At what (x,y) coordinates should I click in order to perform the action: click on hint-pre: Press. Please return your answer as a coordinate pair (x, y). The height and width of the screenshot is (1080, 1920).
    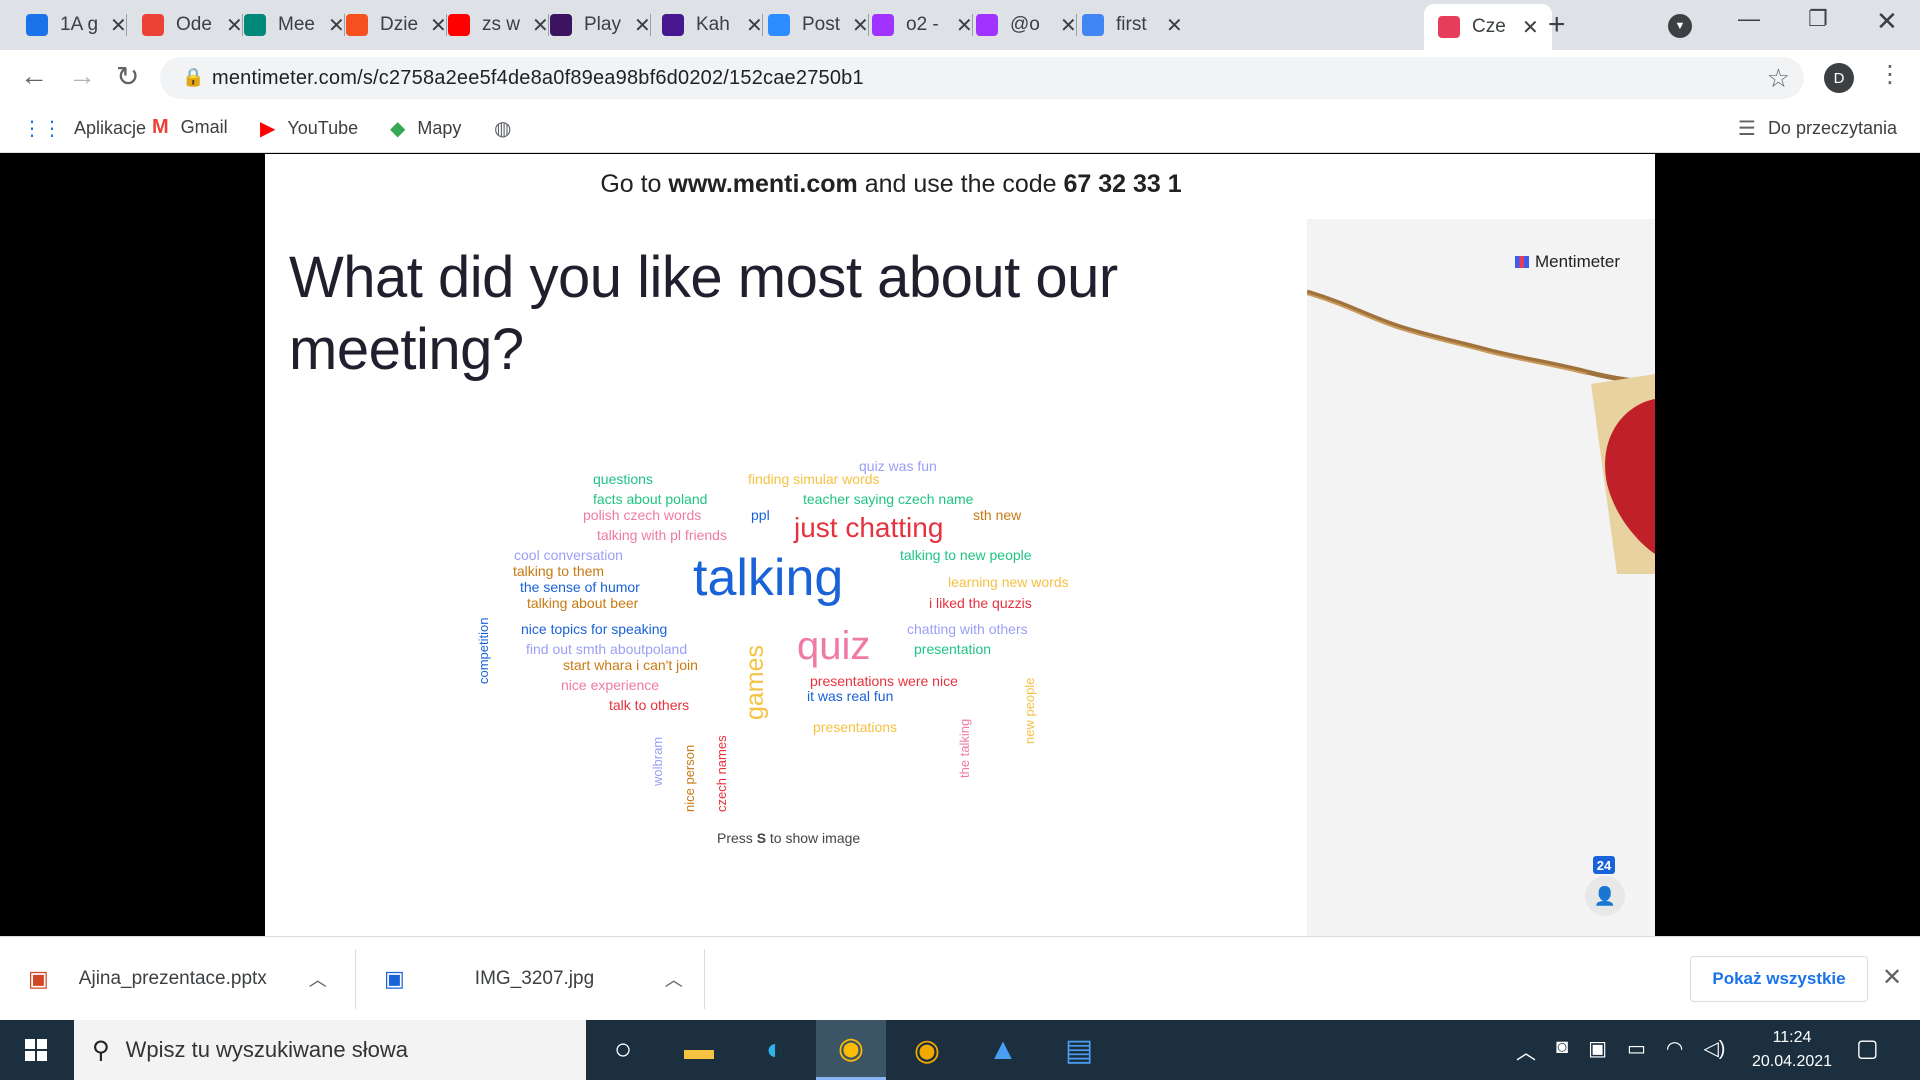
    Looking at the image, I should click on (737, 838).